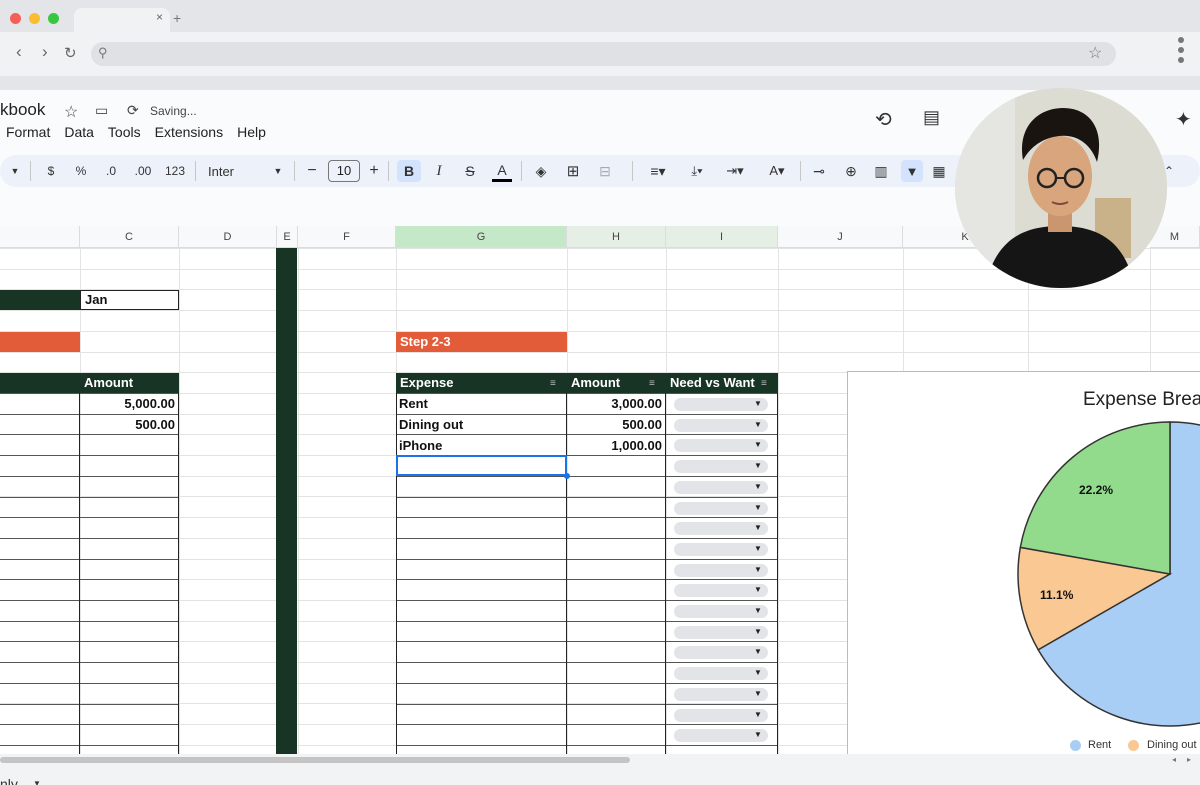 This screenshot has height=785, width=1200. What do you see at coordinates (1174, 759) in the screenshot?
I see `scroll-left-icon: ◂` at bounding box center [1174, 759].